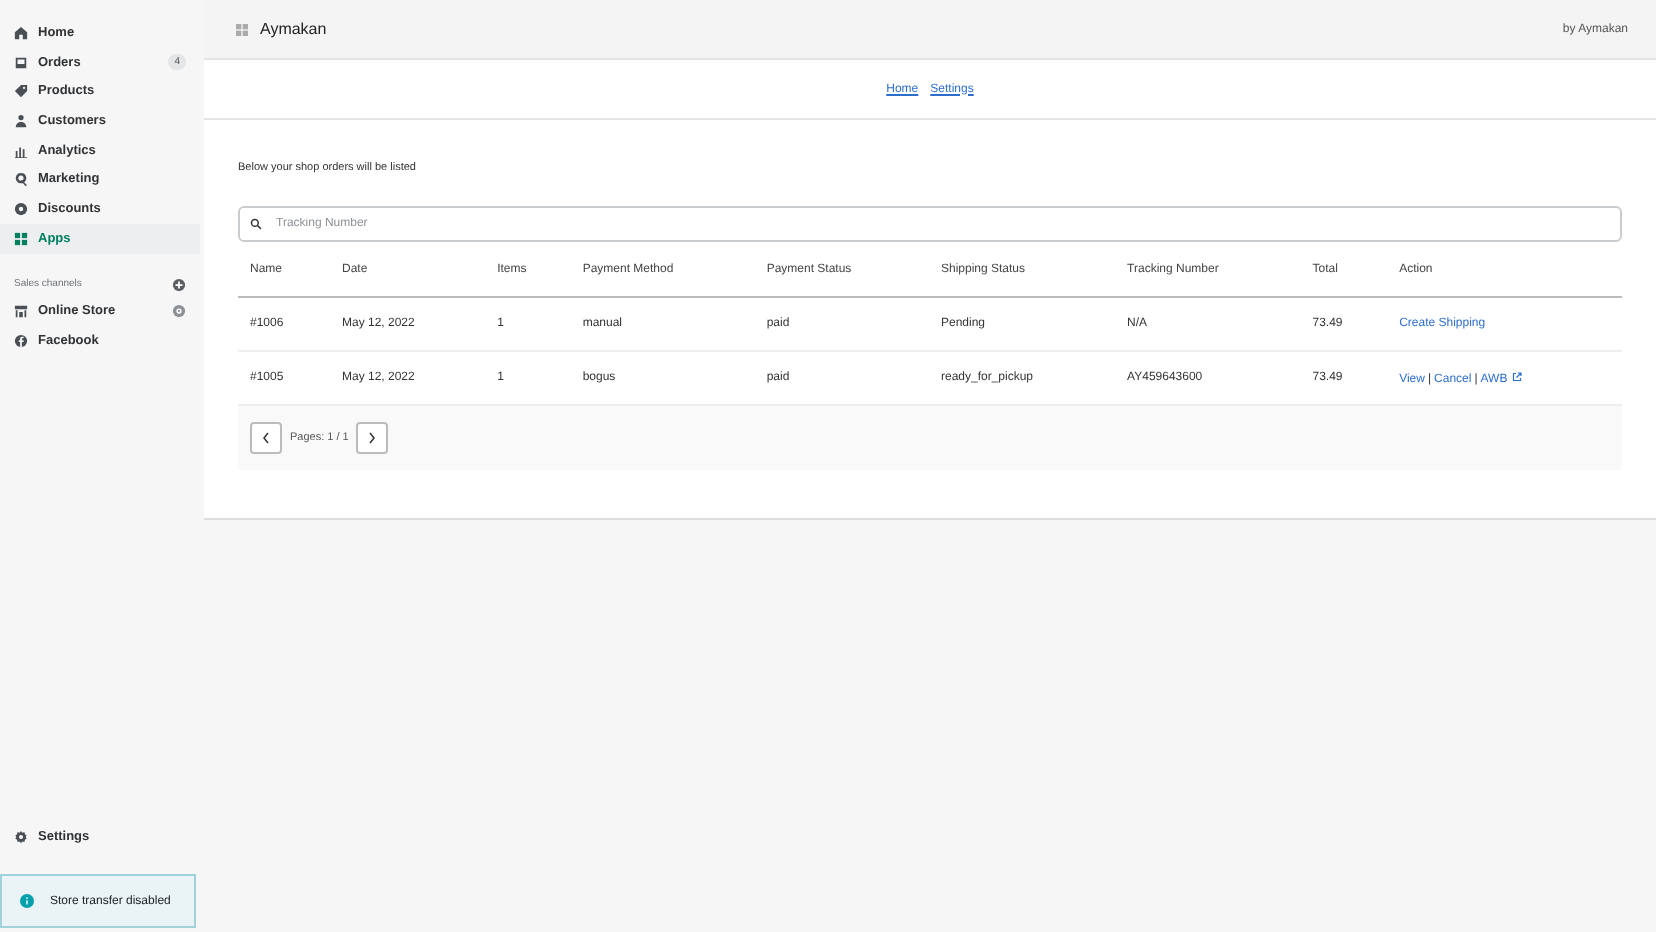  I want to click on external-link-icon, so click(1516, 376).